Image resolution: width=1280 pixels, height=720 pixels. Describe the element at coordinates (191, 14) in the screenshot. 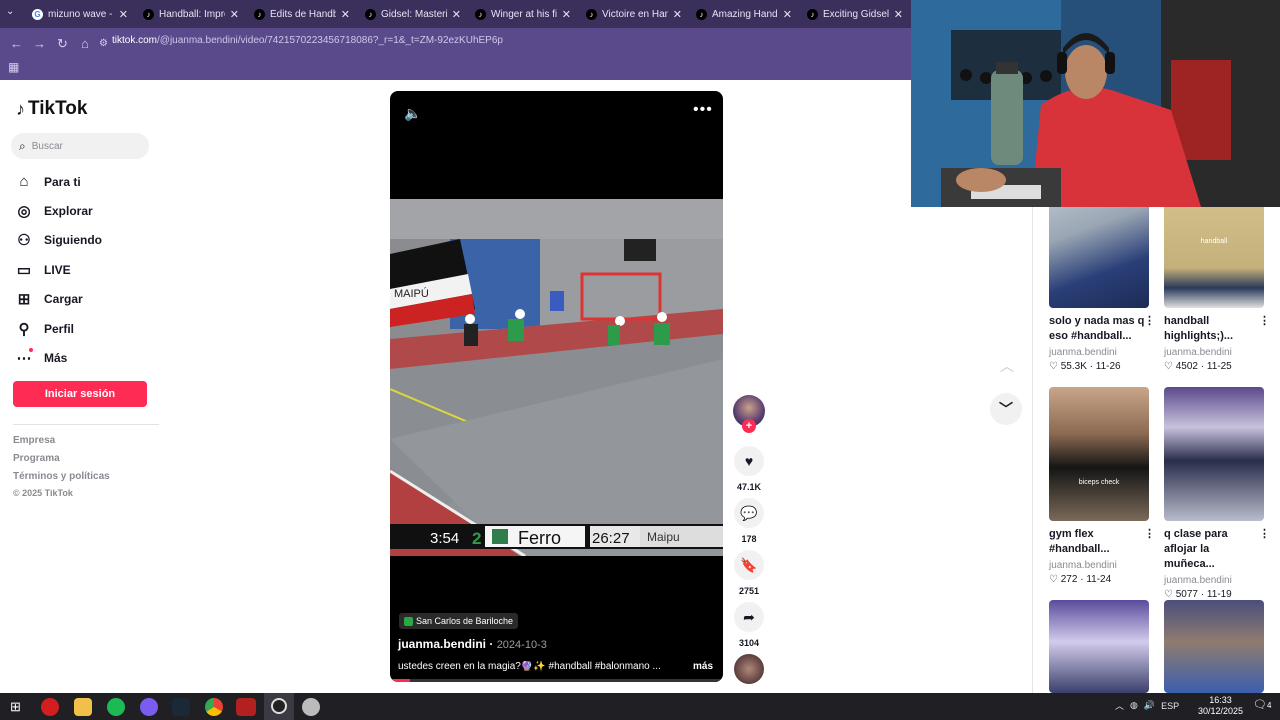

I see `browser-tab: ♪ Handball: Improv ✕` at that location.